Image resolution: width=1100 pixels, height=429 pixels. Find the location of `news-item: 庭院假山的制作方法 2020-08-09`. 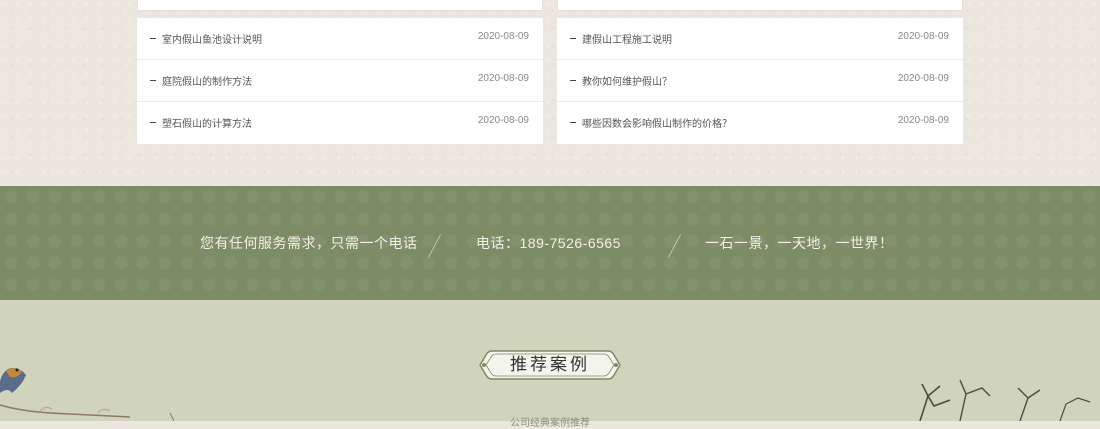

news-item: 庭院假山的制作方法 2020-08-09 is located at coordinates (340, 81).